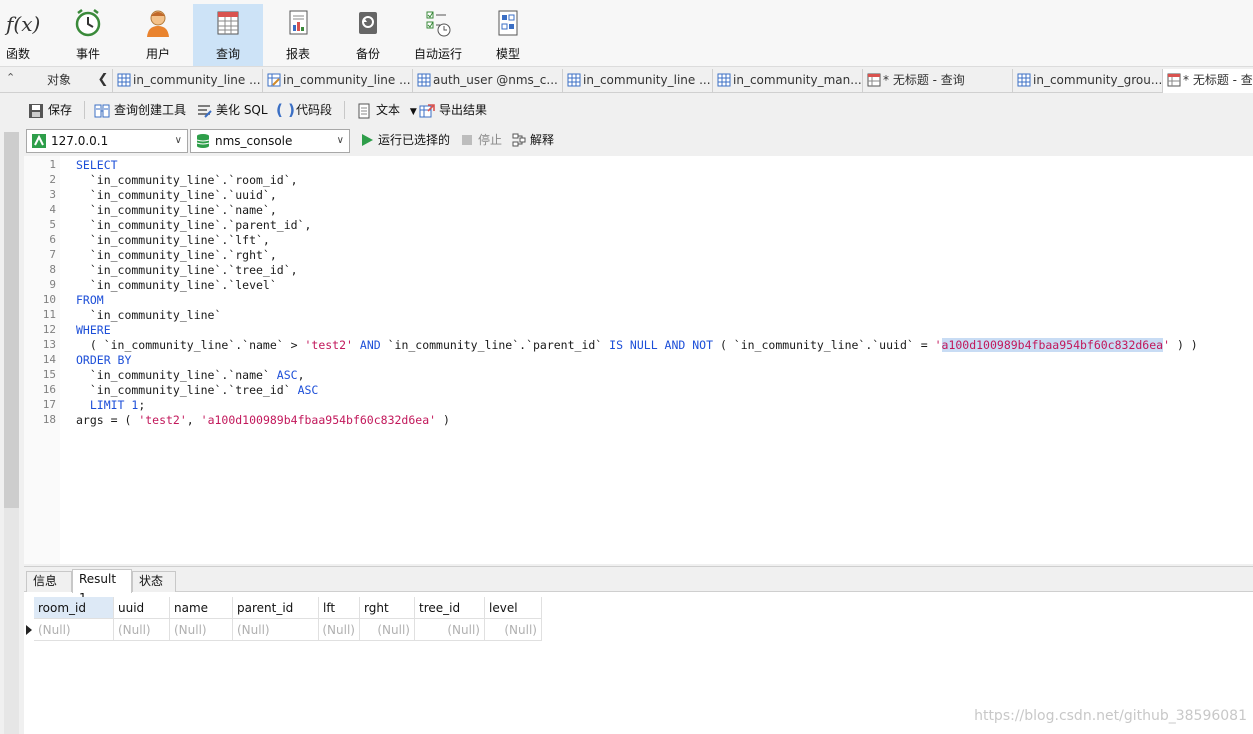 This screenshot has width=1253, height=734. What do you see at coordinates (103, 360) in the screenshot?
I see `code-line: ORDER BY` at bounding box center [103, 360].